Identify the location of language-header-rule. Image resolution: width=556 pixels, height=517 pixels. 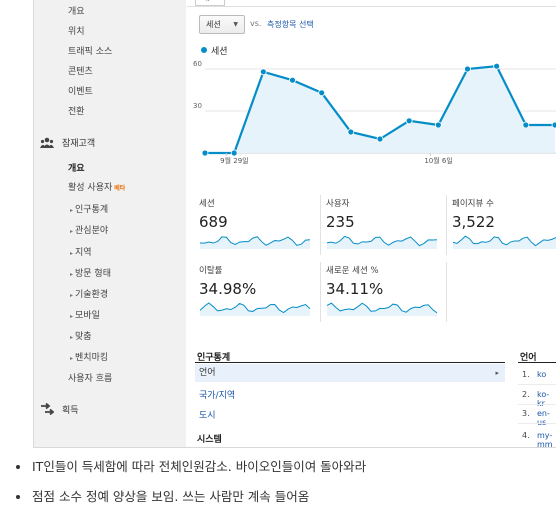
(537, 362).